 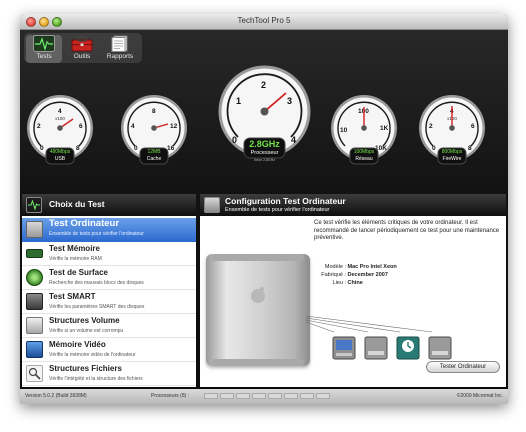 I want to click on test-item-desc: Vérifie la mémoire vidéo de l'ordinateur, so click(x=92, y=355).